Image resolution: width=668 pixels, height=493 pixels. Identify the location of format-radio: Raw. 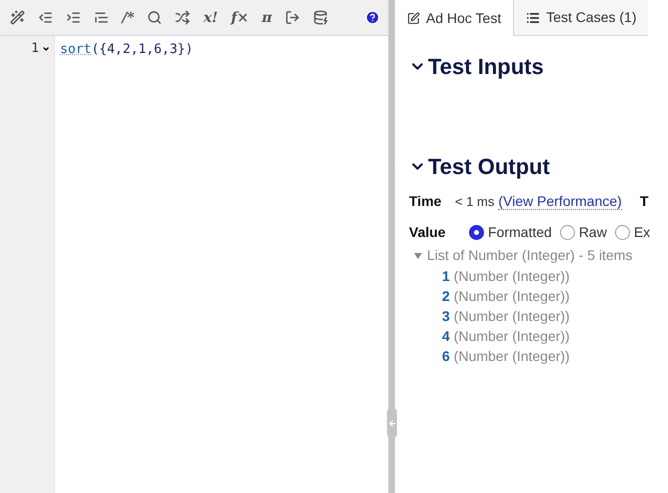
(583, 232).